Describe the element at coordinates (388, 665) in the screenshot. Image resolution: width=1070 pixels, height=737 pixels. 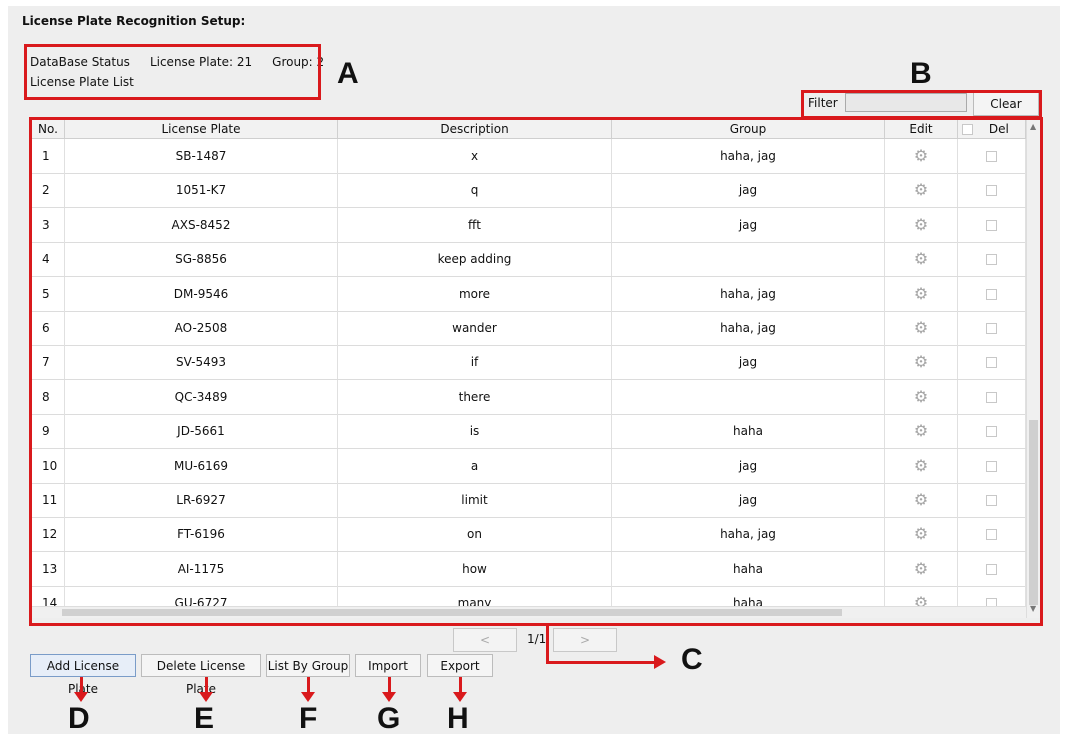
I see `import-button: Import` at that location.